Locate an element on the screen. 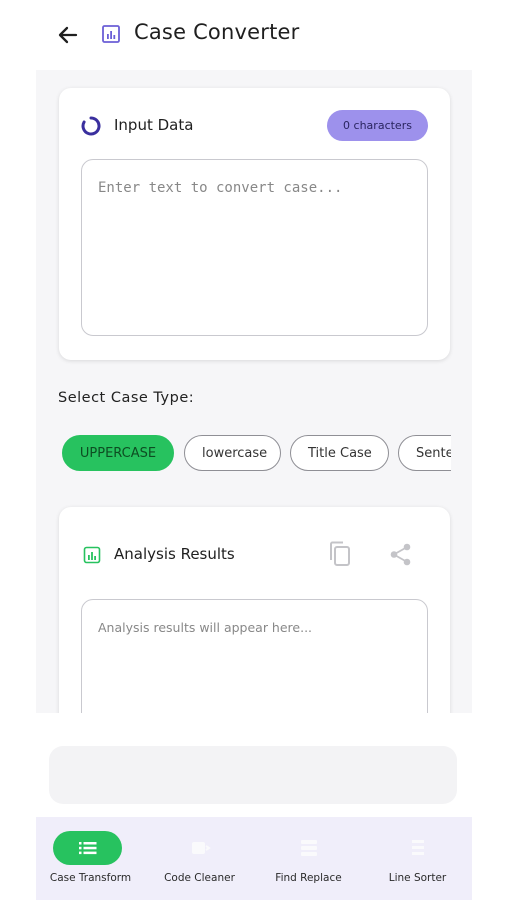 The height and width of the screenshot is (900, 506). chip-label: Sentence case is located at coordinates (433, 453).